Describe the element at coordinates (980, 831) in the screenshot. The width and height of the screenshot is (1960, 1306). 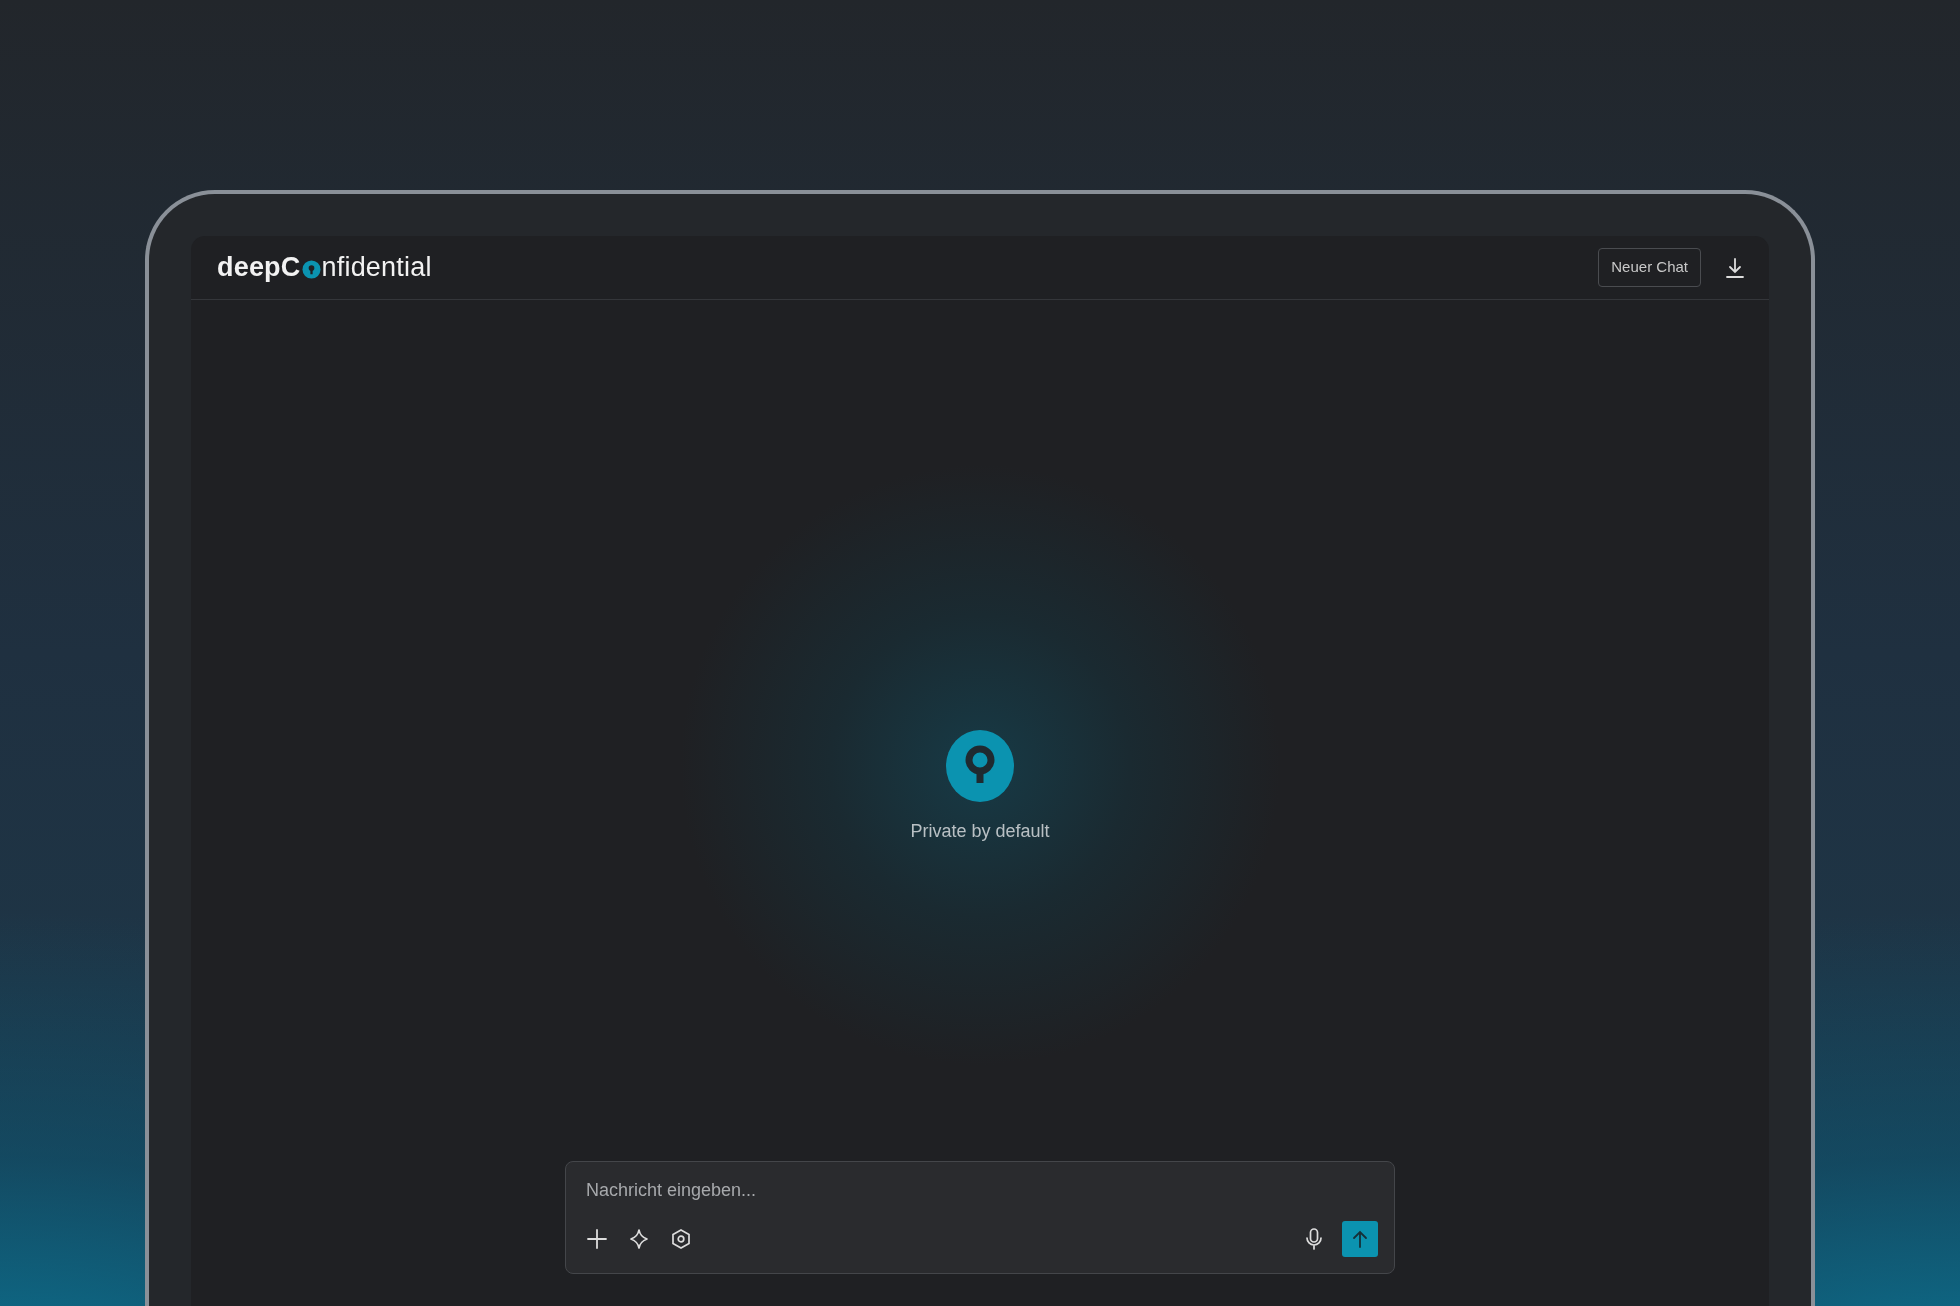
I see `caption-text: Private by default` at that location.